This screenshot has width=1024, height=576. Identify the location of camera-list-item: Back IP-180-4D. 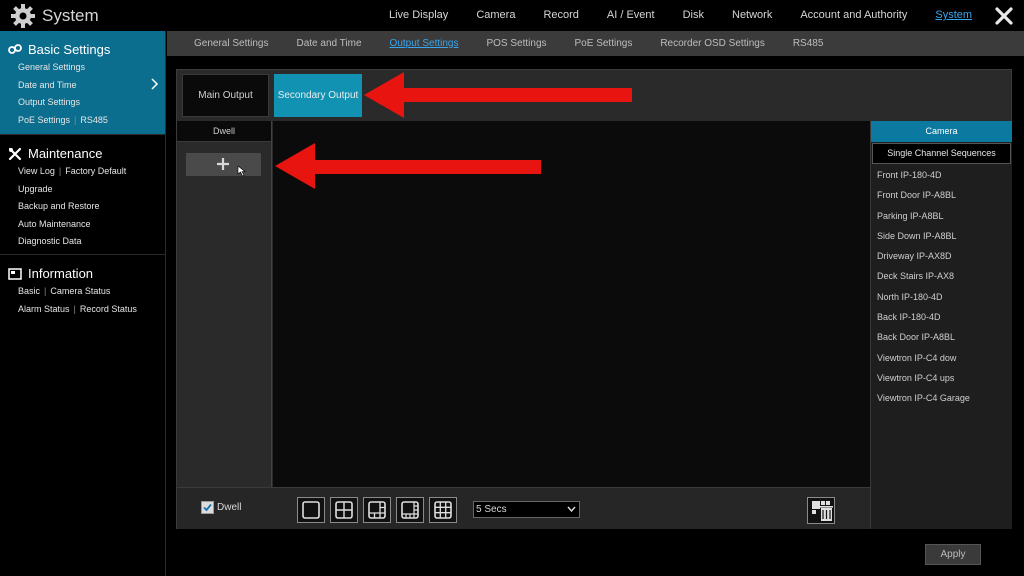
(941, 317).